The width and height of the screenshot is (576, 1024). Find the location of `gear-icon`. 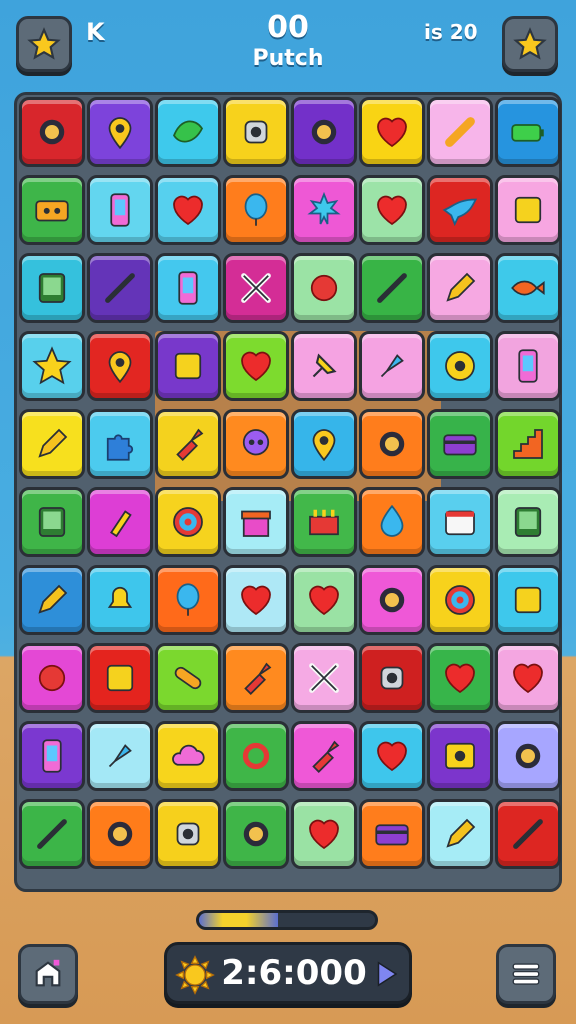

gear-icon is located at coordinates (256, 834).